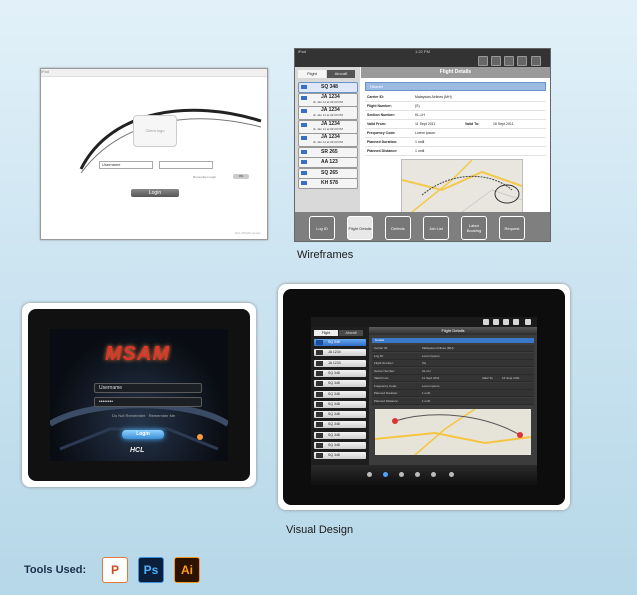  Describe the element at coordinates (512, 228) in the screenshot. I see `tab-request: Request` at that location.